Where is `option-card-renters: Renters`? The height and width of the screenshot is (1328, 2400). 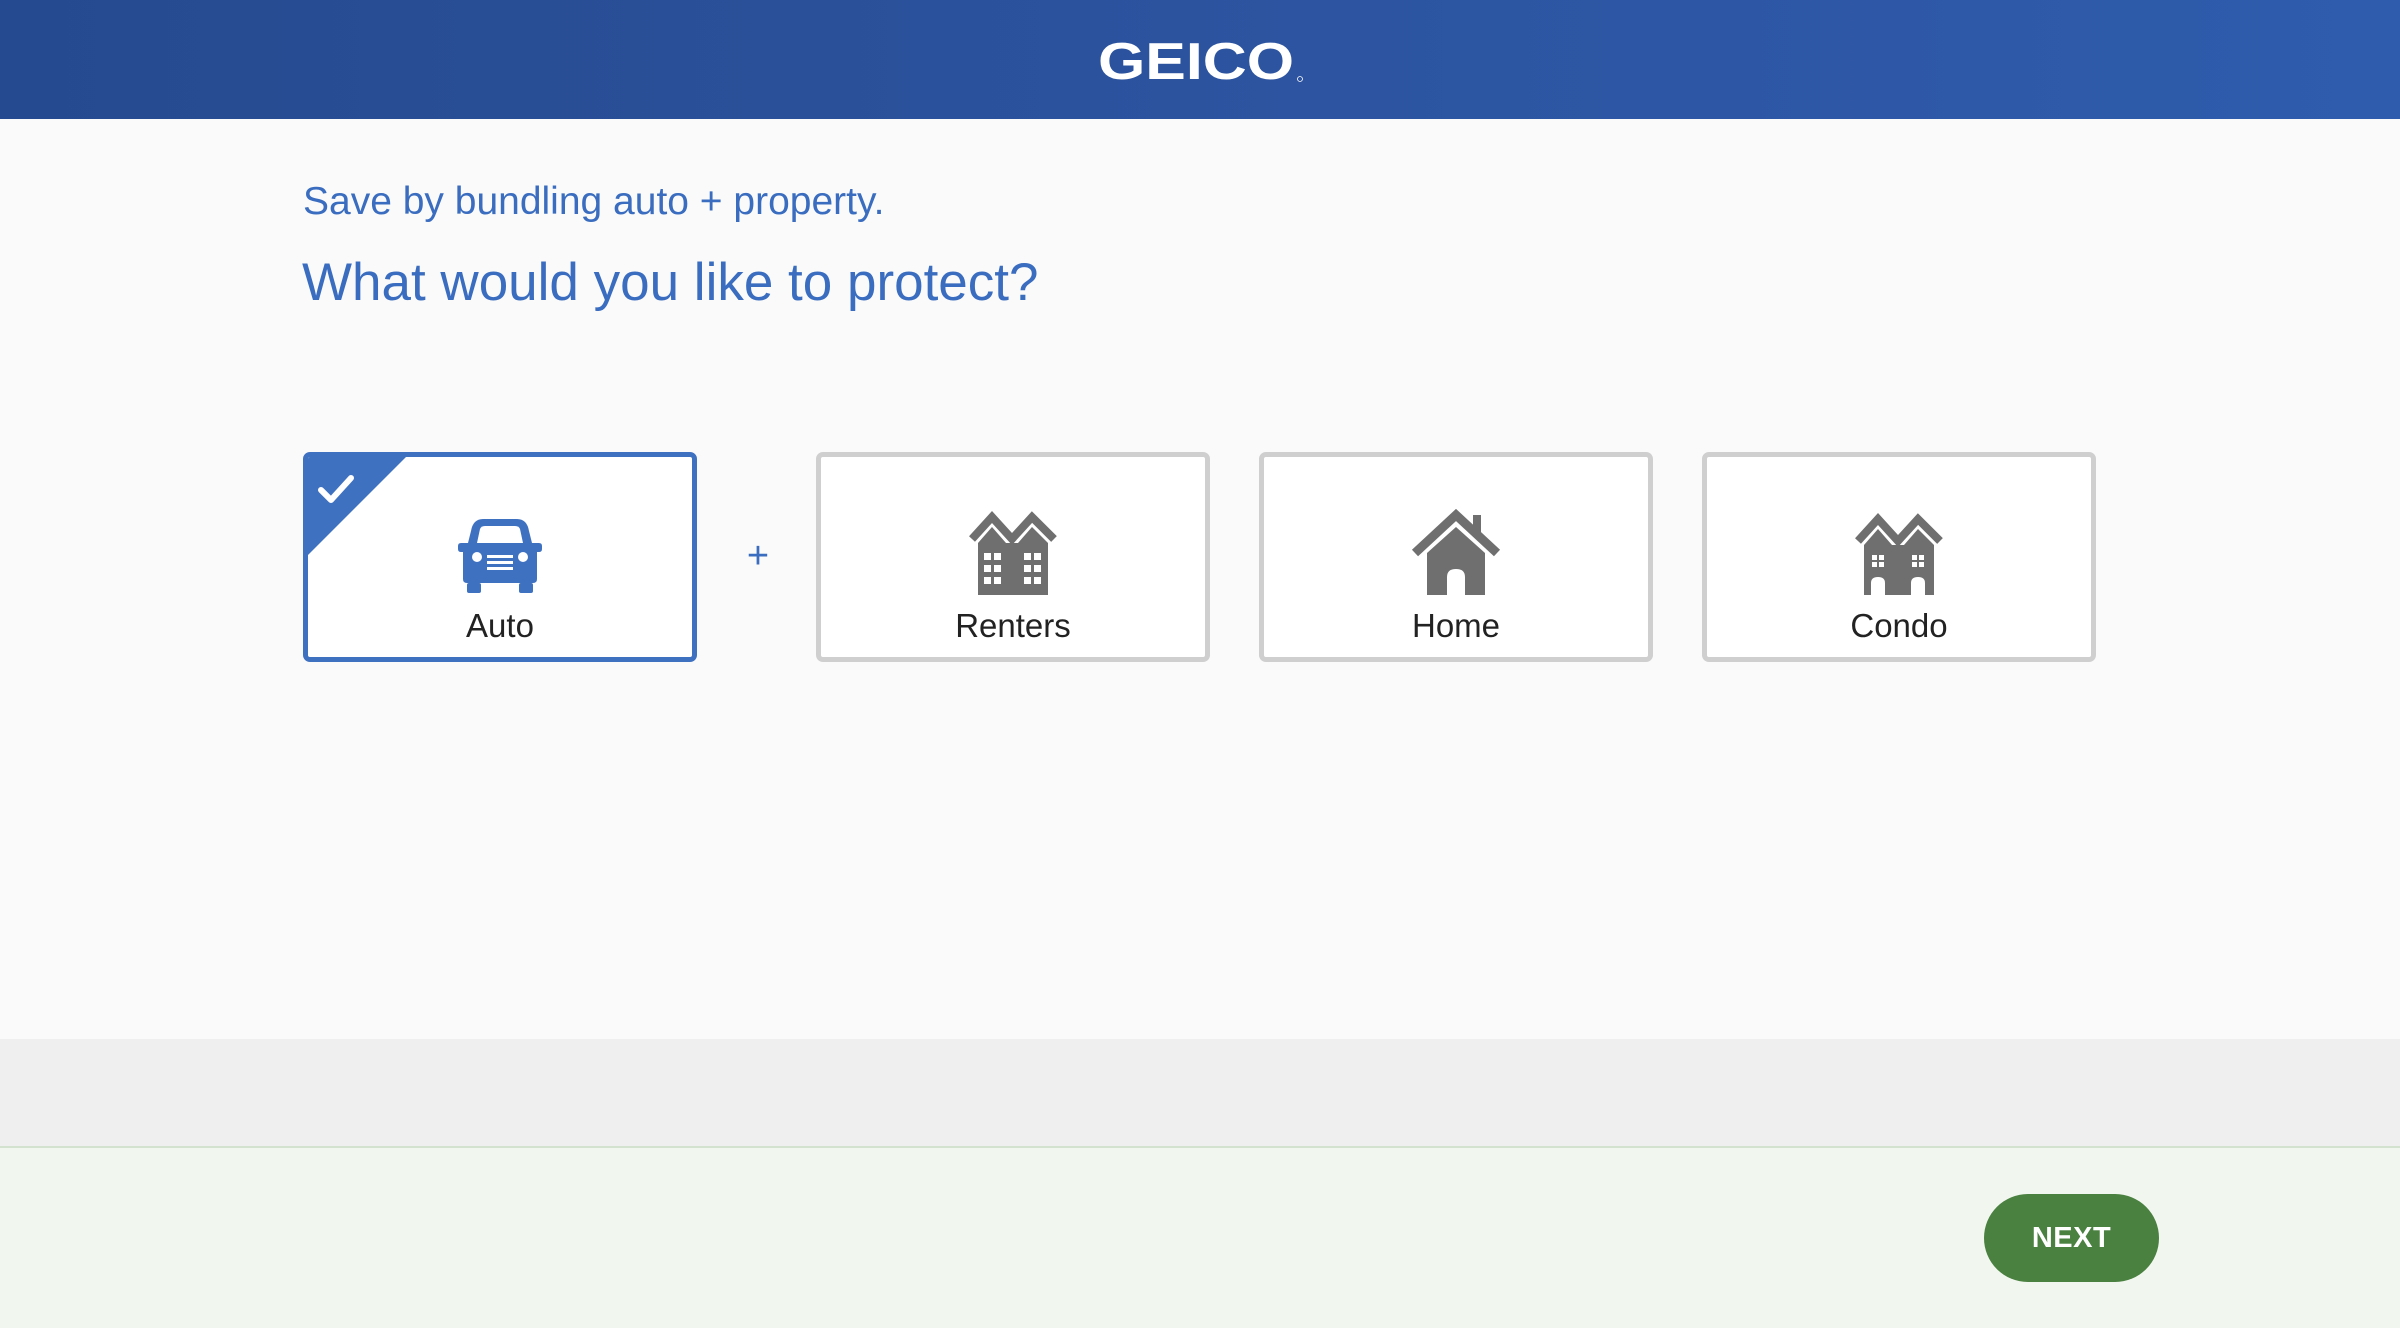
option-card-renters: Renters is located at coordinates (1013, 557).